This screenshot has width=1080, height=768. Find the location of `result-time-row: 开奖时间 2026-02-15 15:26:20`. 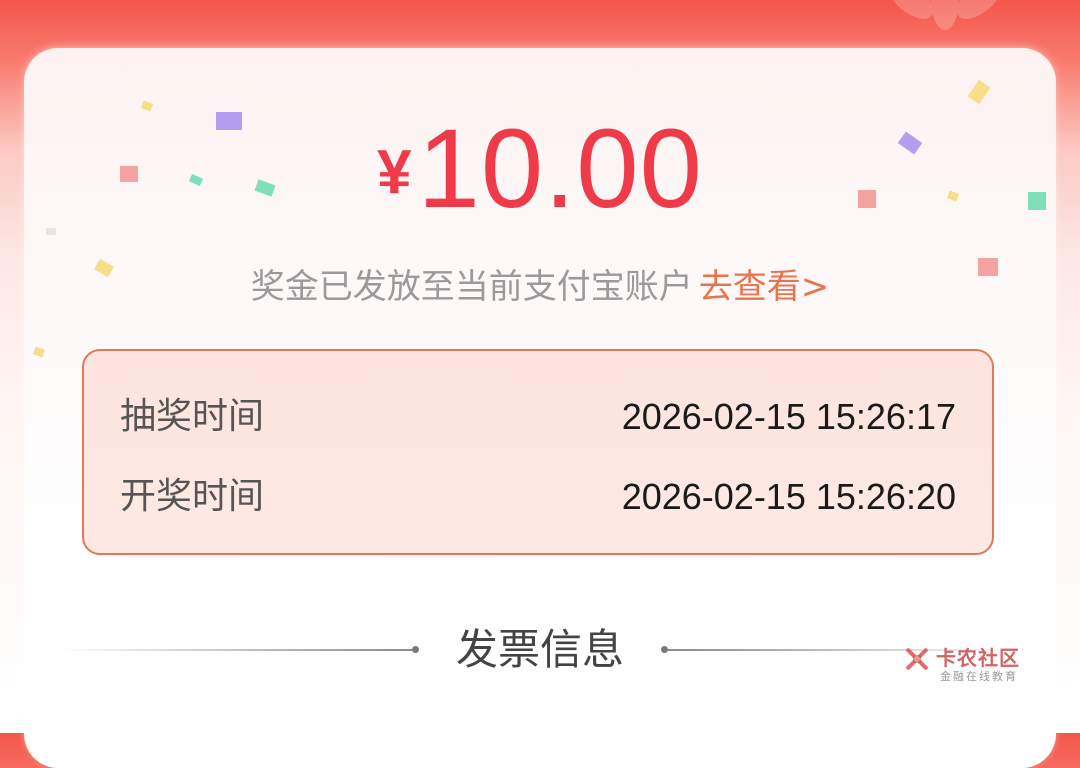

result-time-row: 开奖时间 2026-02-15 15:26:20 is located at coordinates (538, 497).